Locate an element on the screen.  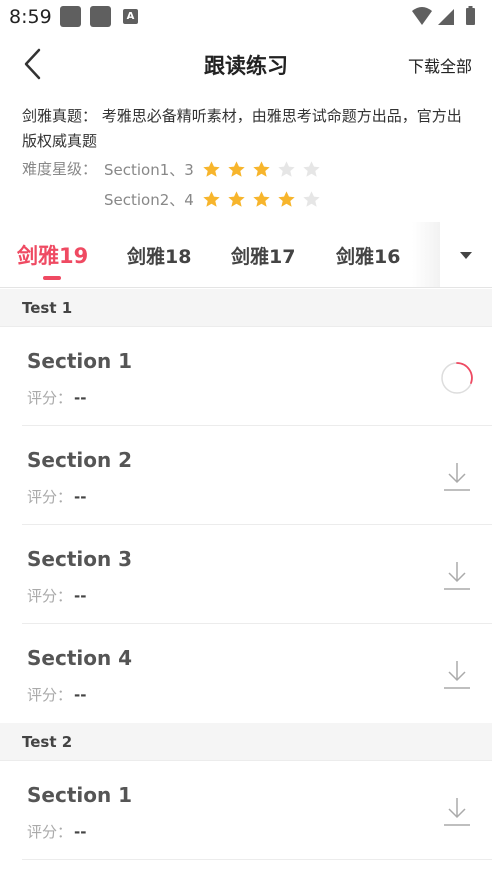
test-group-title: Test 2 is located at coordinates (47, 742).